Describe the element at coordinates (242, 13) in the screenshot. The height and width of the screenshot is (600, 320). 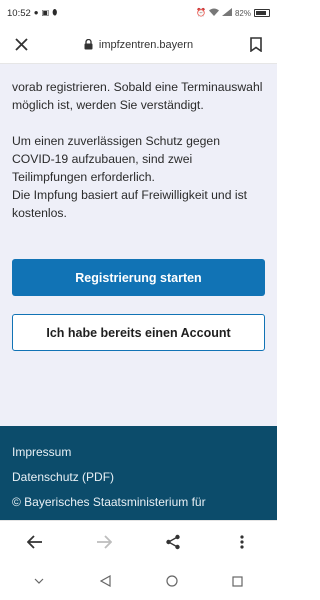
I see `battery-percent: 82%` at that location.